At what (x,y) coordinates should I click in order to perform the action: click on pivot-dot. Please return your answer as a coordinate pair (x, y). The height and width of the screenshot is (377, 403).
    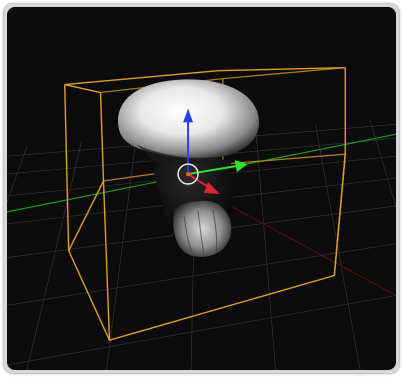
    Looking at the image, I should click on (188, 174).